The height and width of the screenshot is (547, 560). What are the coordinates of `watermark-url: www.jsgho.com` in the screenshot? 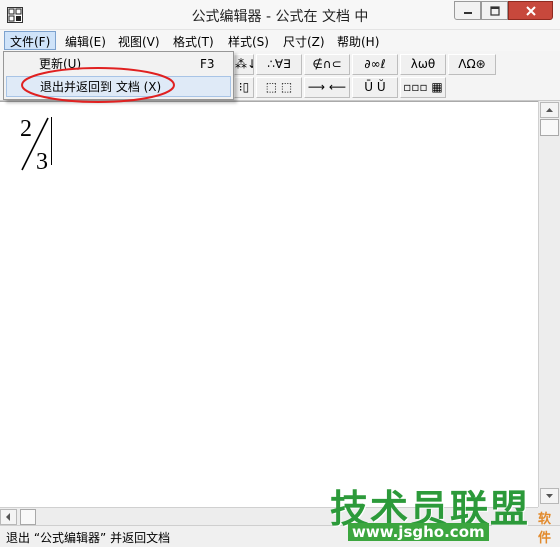 It's located at (418, 532).